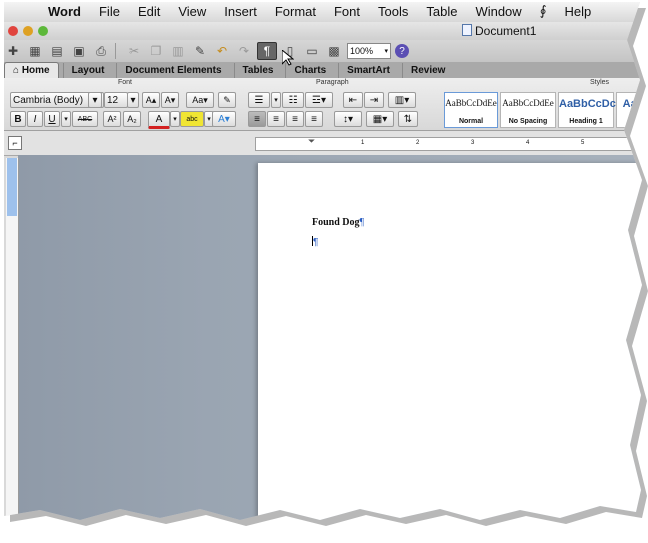 This screenshot has height=543, width=648. I want to click on print-icon: ⎙, so click(101, 51).